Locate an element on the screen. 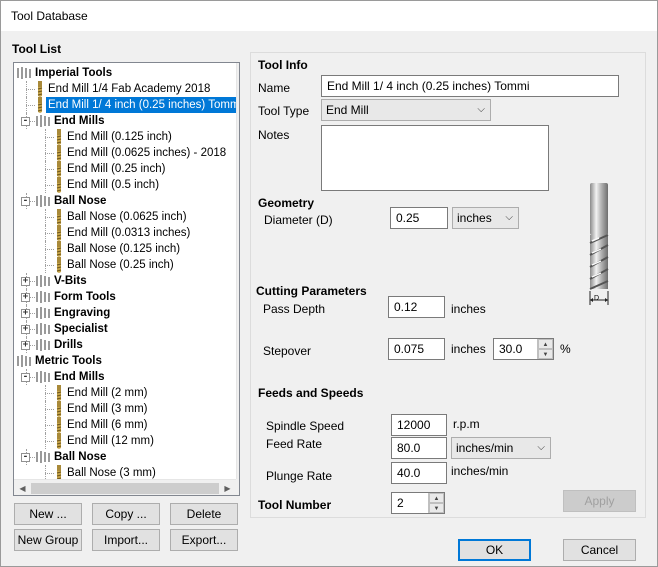 This screenshot has height=567, width=658. scroll-corner is located at coordinates (237, 487).